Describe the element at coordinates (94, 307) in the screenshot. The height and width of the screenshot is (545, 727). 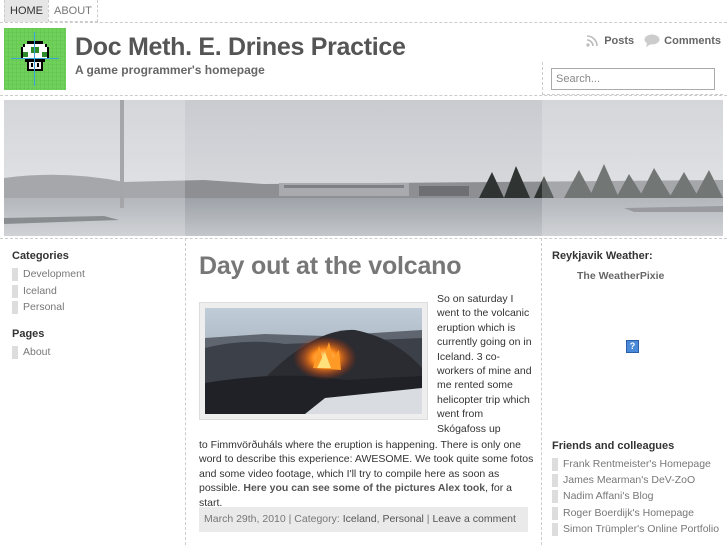
I see `category-link-personal: Personal` at that location.